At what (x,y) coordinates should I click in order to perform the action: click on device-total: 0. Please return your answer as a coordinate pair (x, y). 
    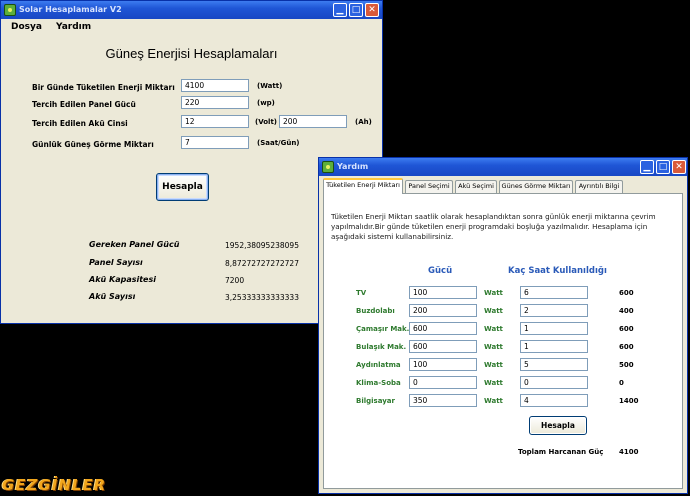
    Looking at the image, I should click on (621, 383).